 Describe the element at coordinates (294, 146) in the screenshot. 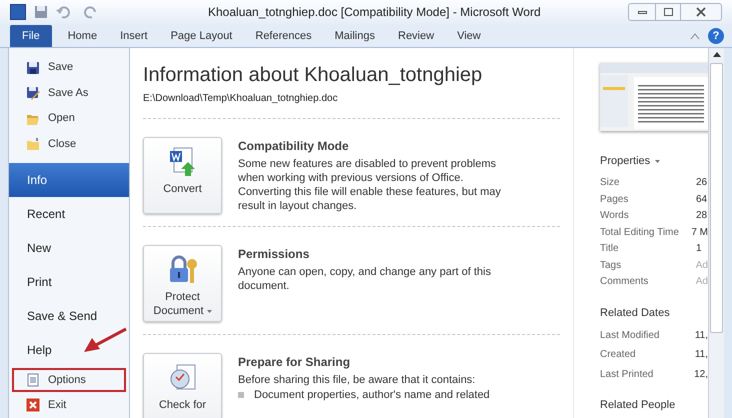

I see `section-title: Compatibility Mode` at that location.